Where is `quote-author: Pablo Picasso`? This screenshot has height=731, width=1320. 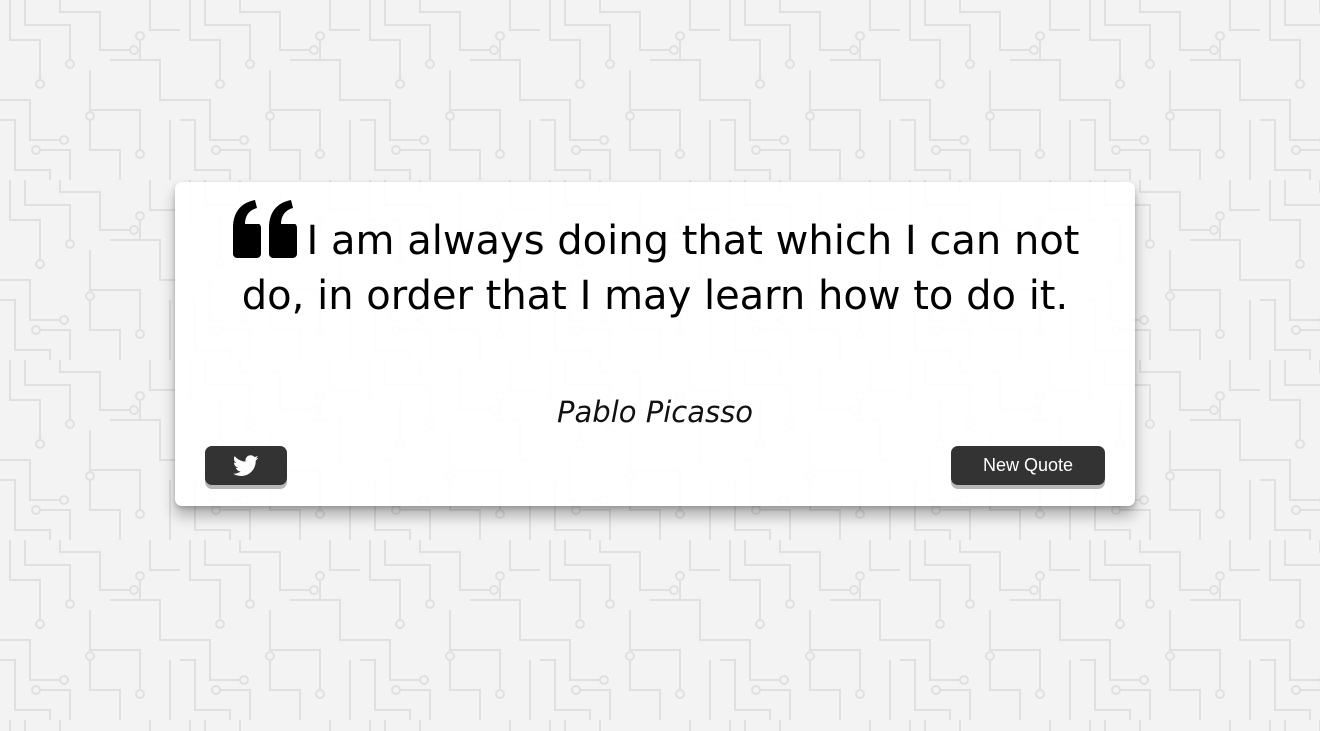 quote-author: Pablo Picasso is located at coordinates (655, 412).